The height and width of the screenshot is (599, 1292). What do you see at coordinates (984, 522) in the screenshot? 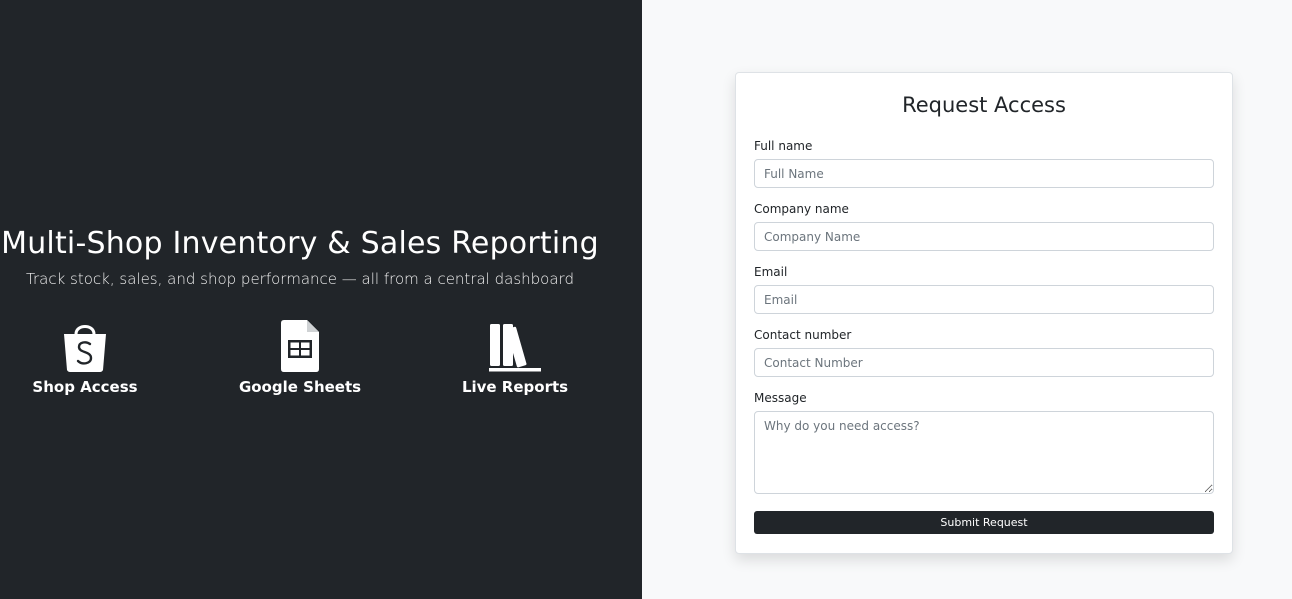
I see `submit-request-button: Submit Request` at bounding box center [984, 522].